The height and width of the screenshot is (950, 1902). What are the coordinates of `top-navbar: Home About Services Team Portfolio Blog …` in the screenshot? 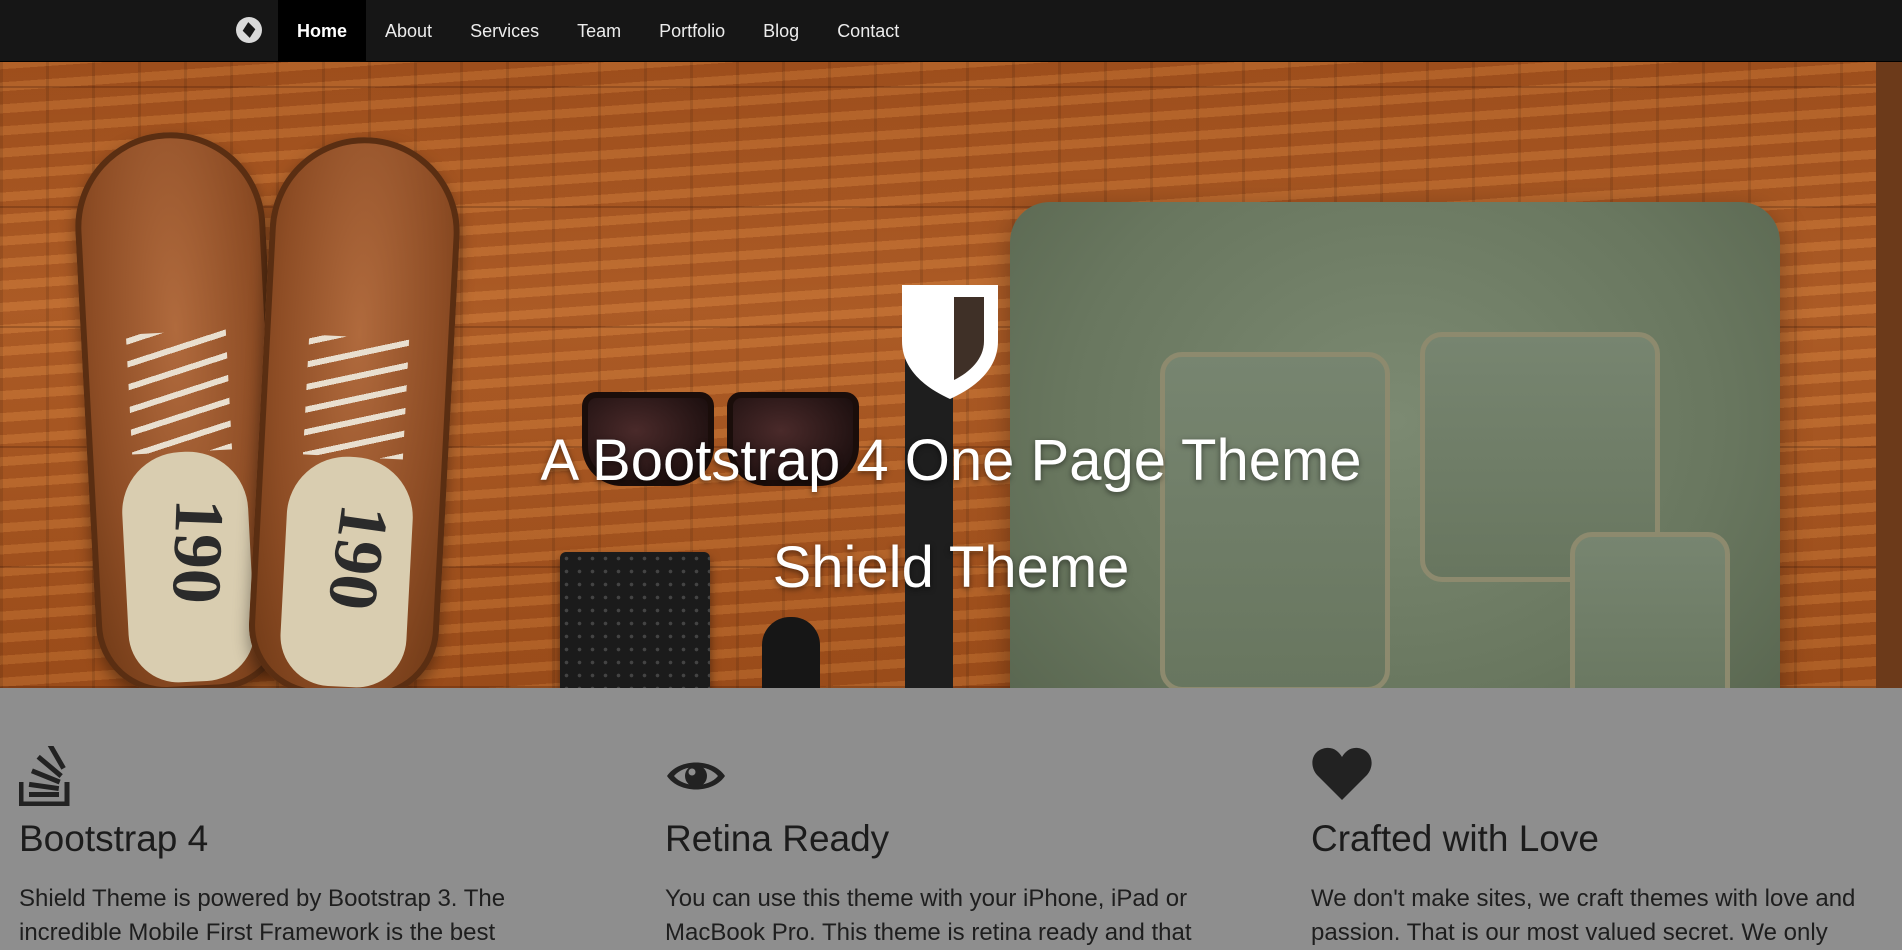 It's located at (951, 31).